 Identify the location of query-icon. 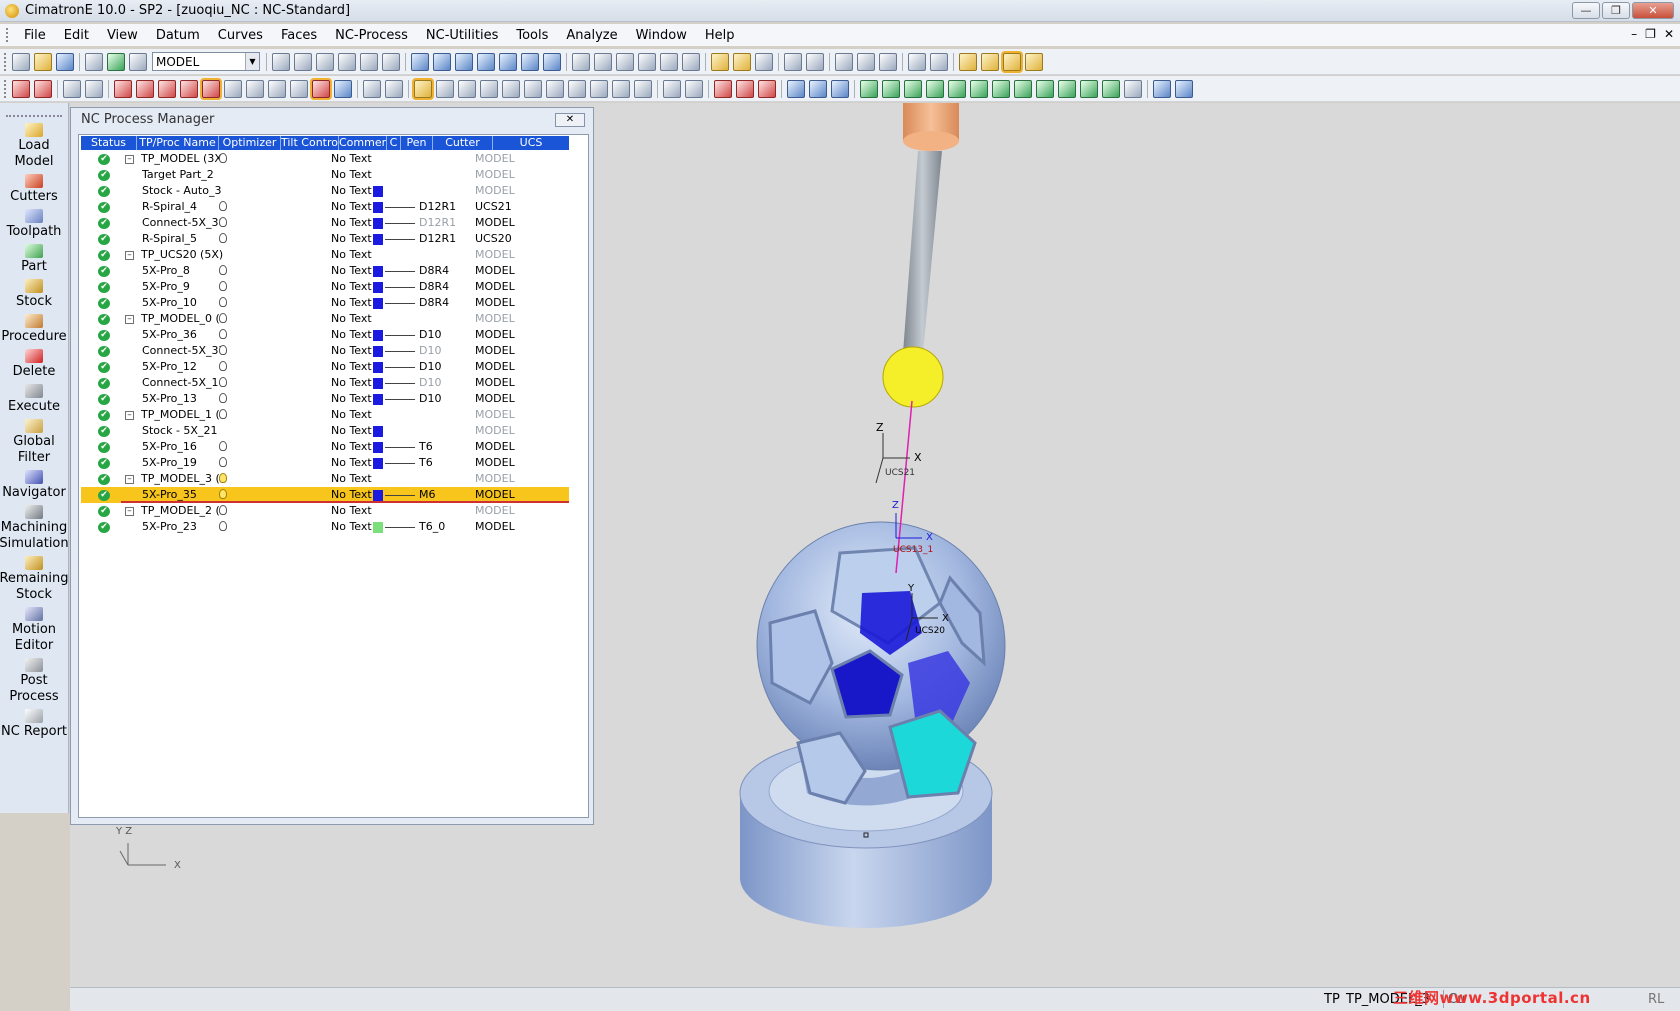
(394, 88).